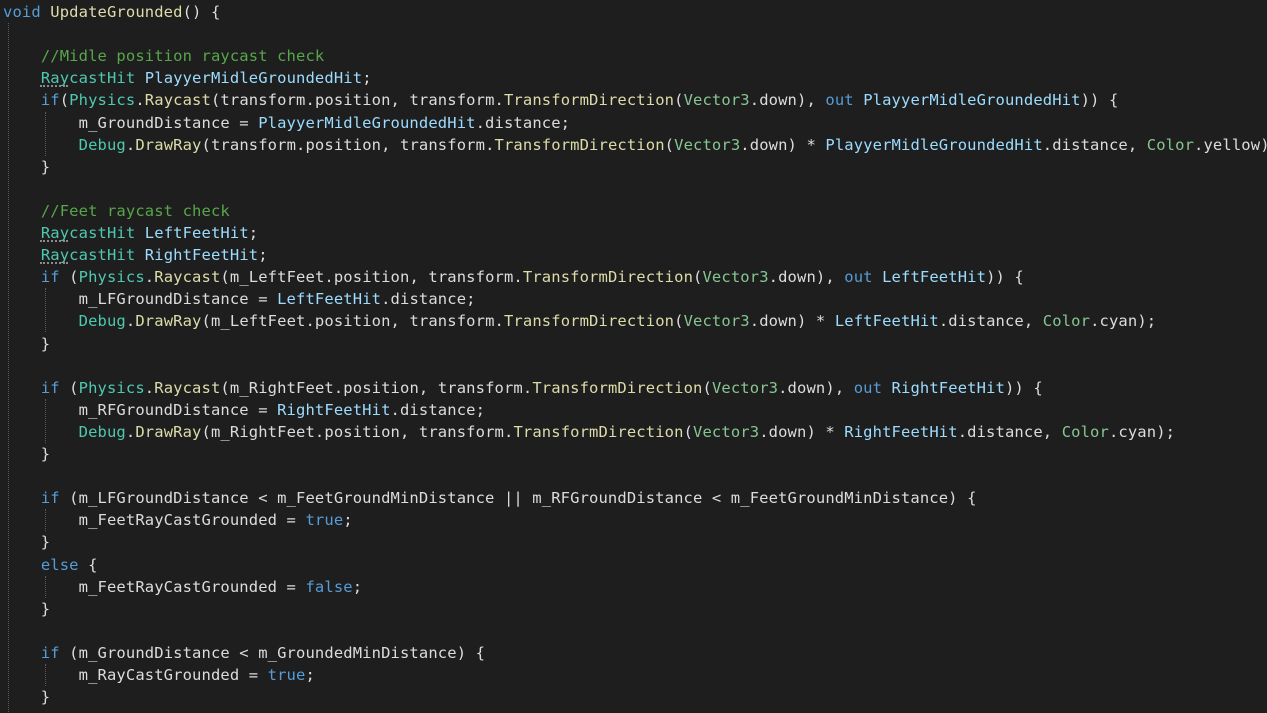  Describe the element at coordinates (22, 12) in the screenshot. I see `code-token: void` at that location.